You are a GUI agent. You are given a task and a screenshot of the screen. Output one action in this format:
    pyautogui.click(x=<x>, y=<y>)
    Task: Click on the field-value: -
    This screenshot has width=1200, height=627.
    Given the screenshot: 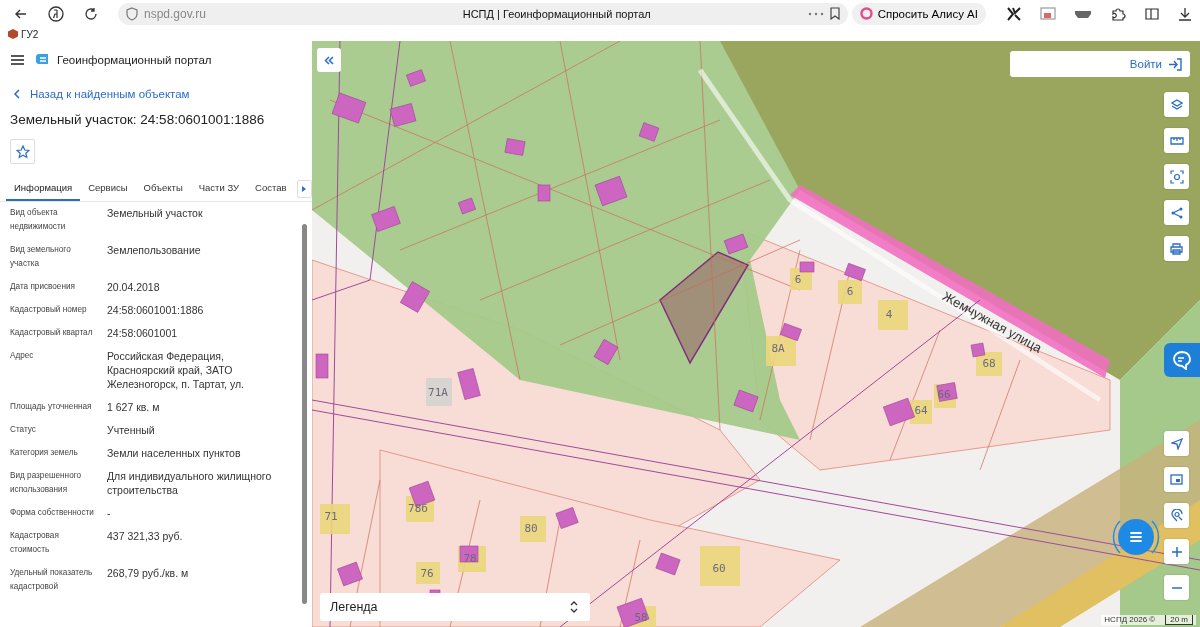 What is the action you would take?
    pyautogui.click(x=109, y=513)
    